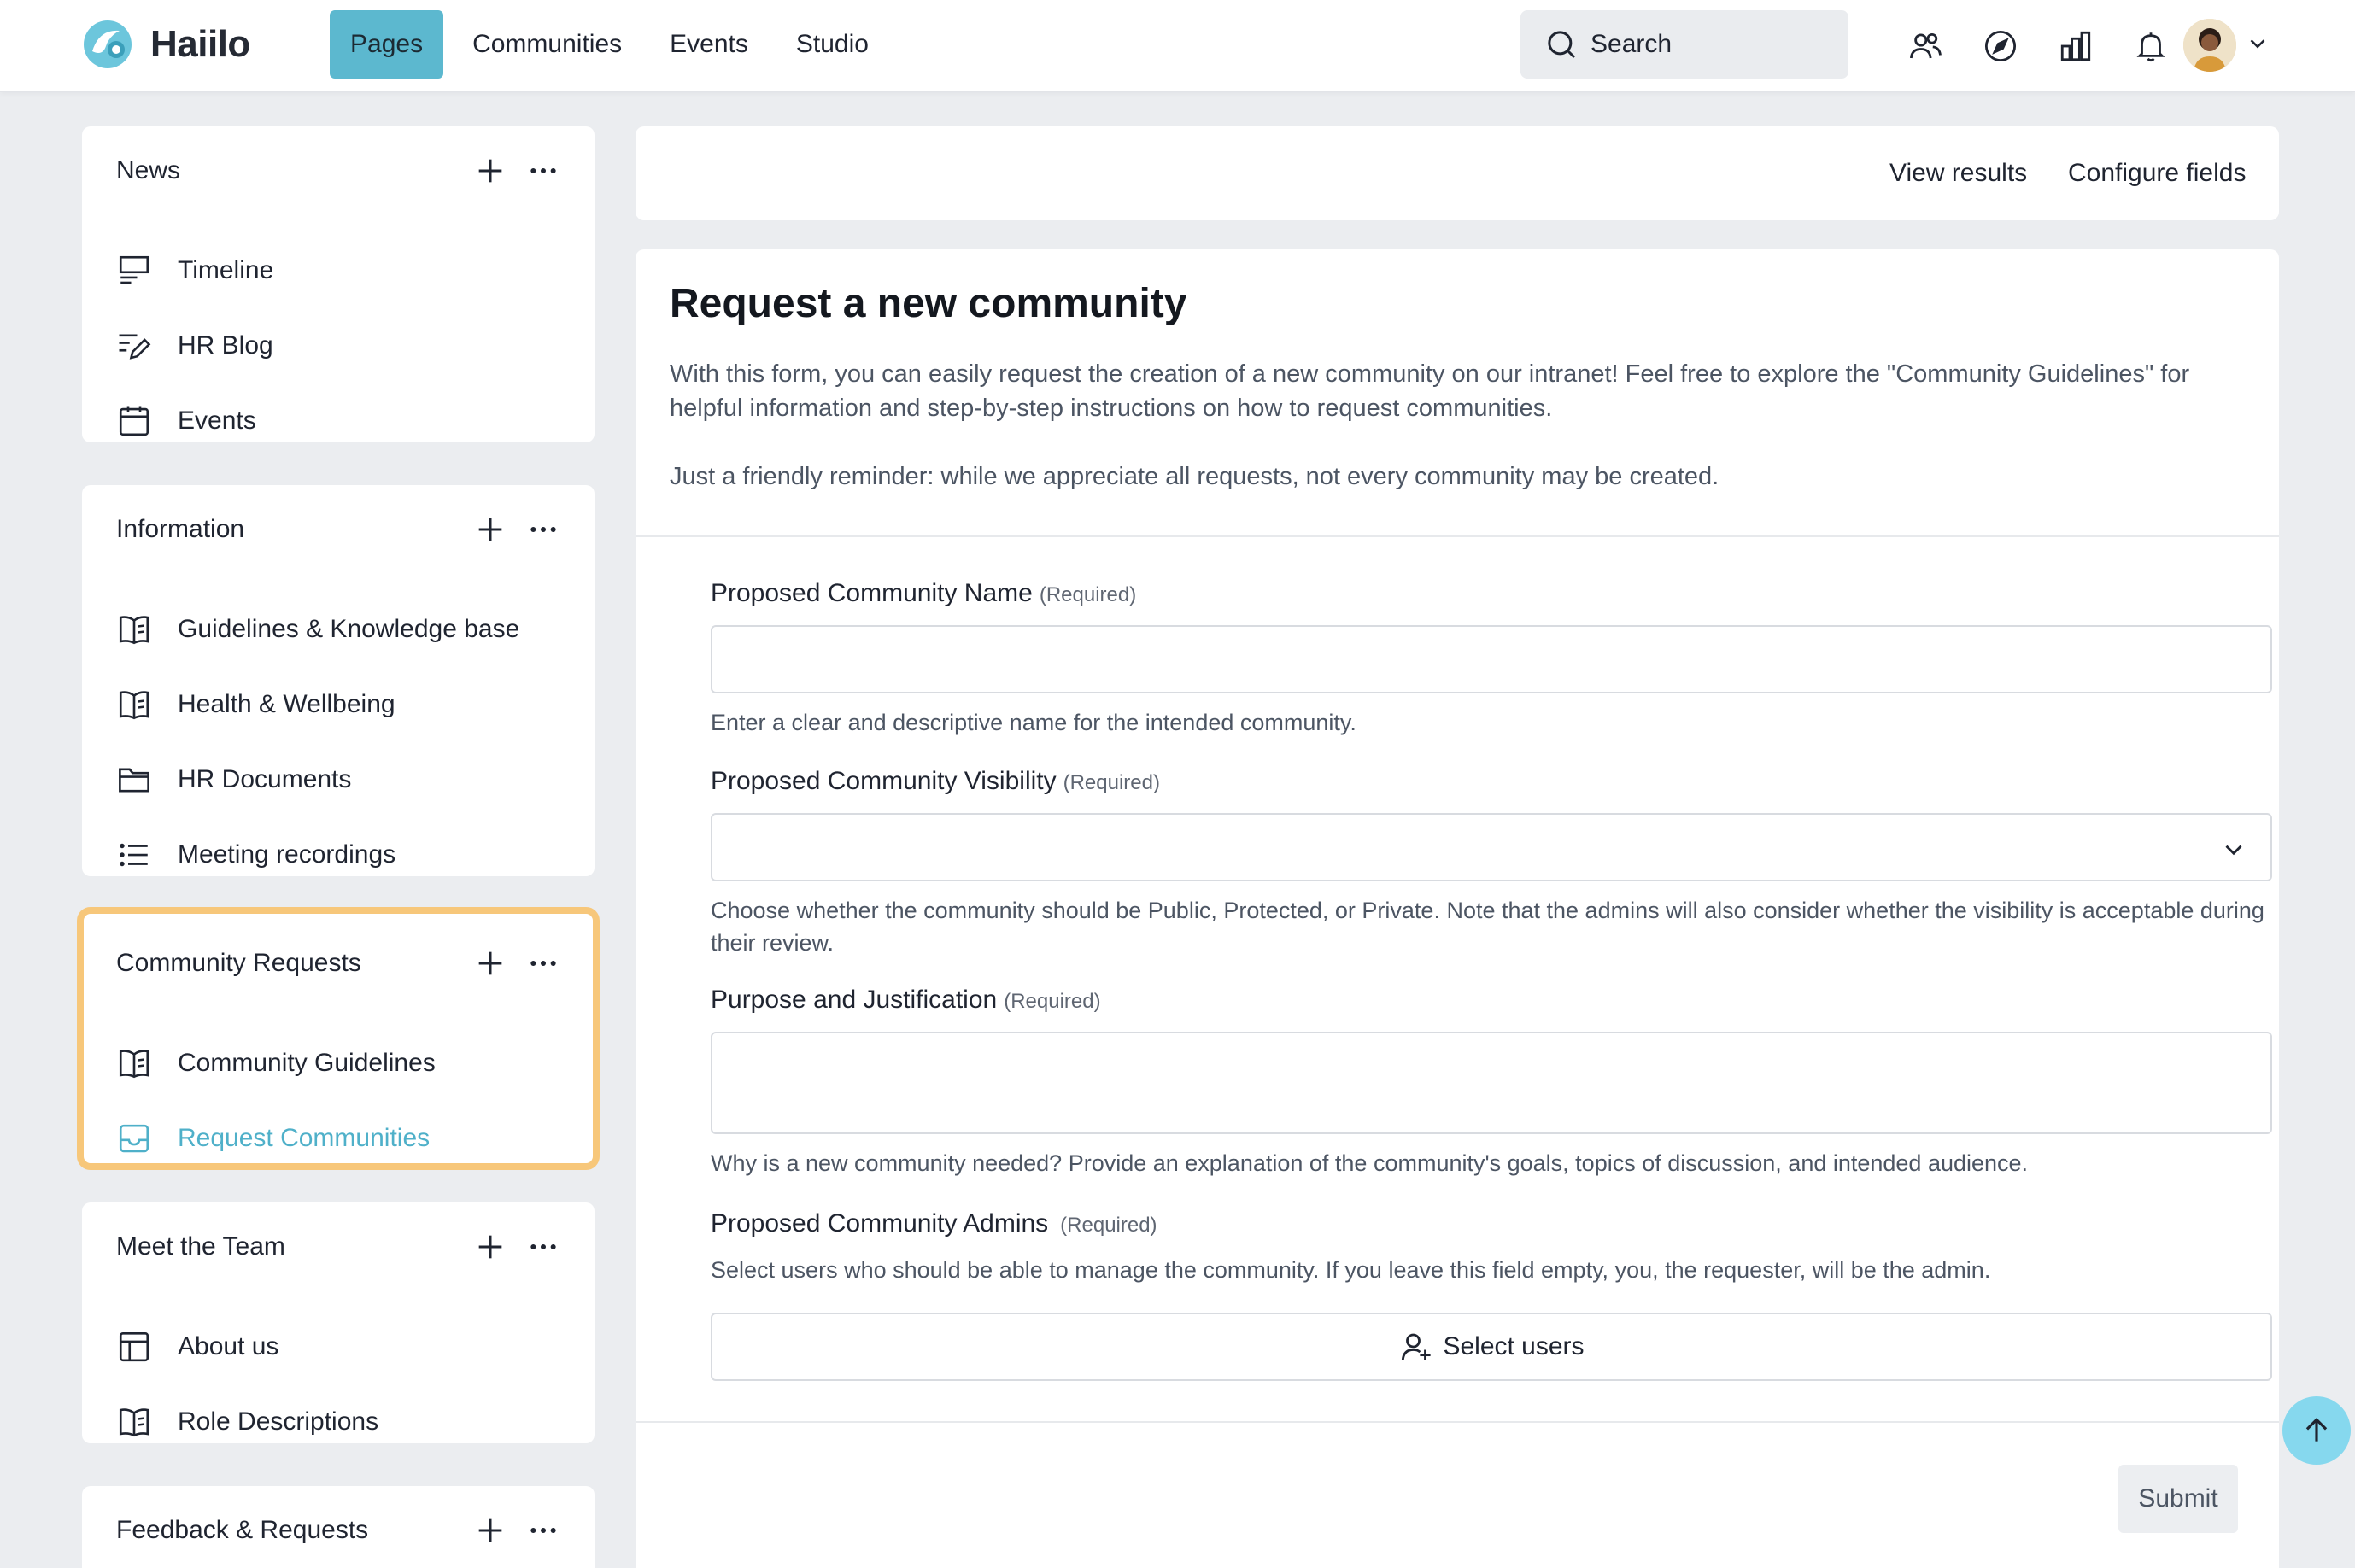 This screenshot has width=2355, height=1568. I want to click on field-label-text: Proposed Community Name, so click(872, 593).